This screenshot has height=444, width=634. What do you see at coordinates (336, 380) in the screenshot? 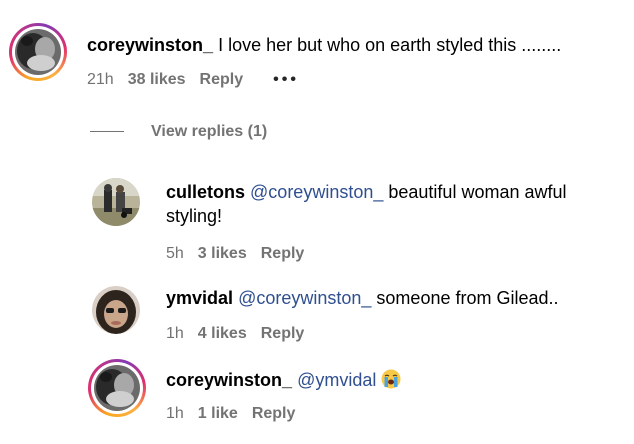
I see `mention-link: @ymvidal` at bounding box center [336, 380].